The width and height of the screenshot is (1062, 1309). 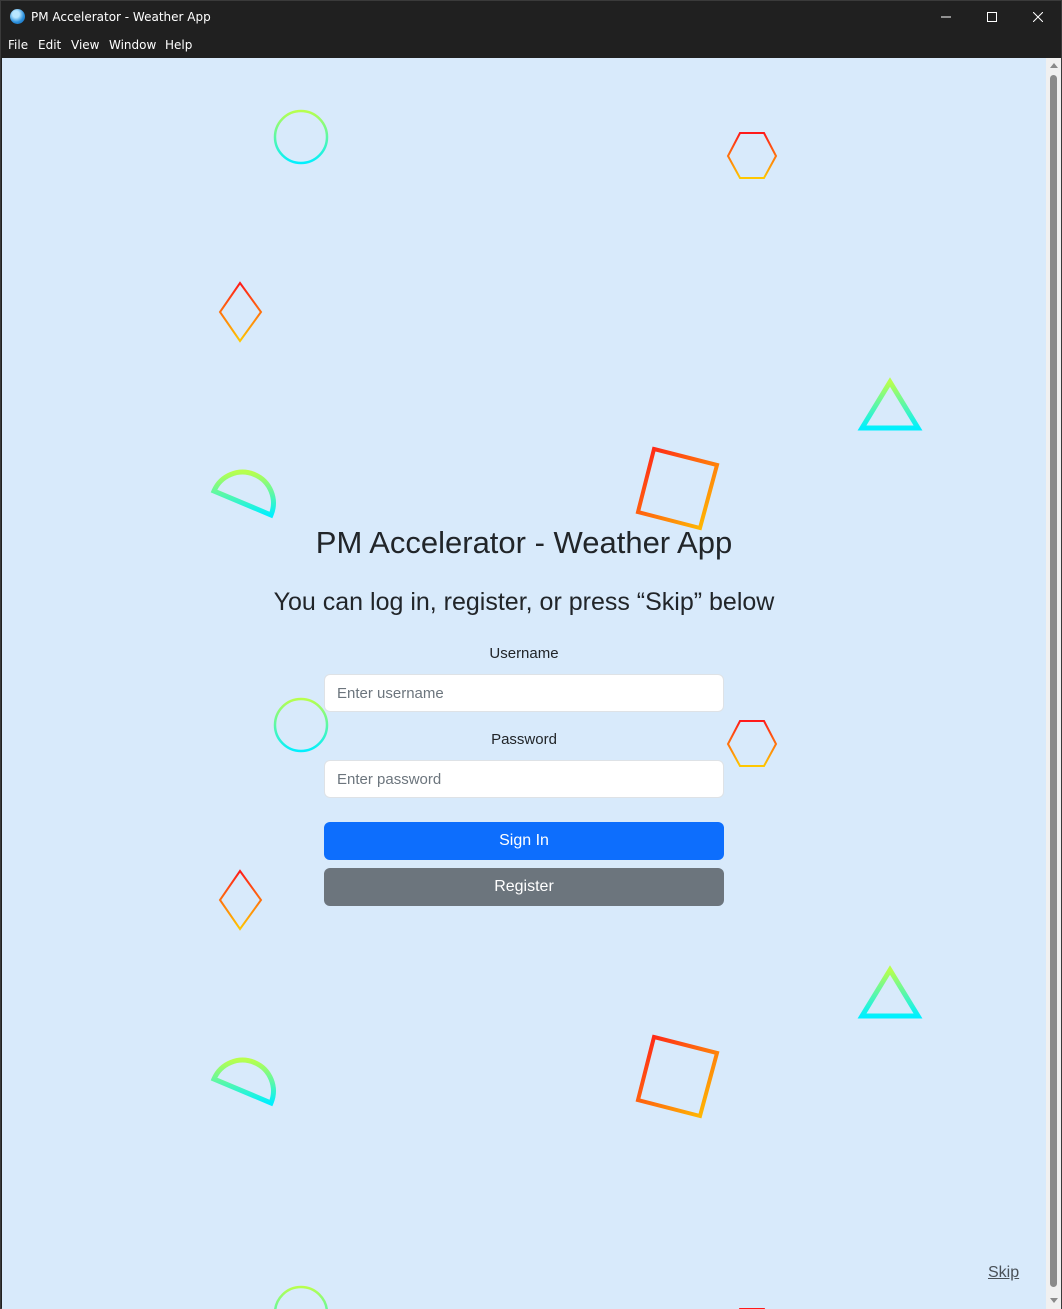 I want to click on menu-window: Window, so click(x=132, y=45).